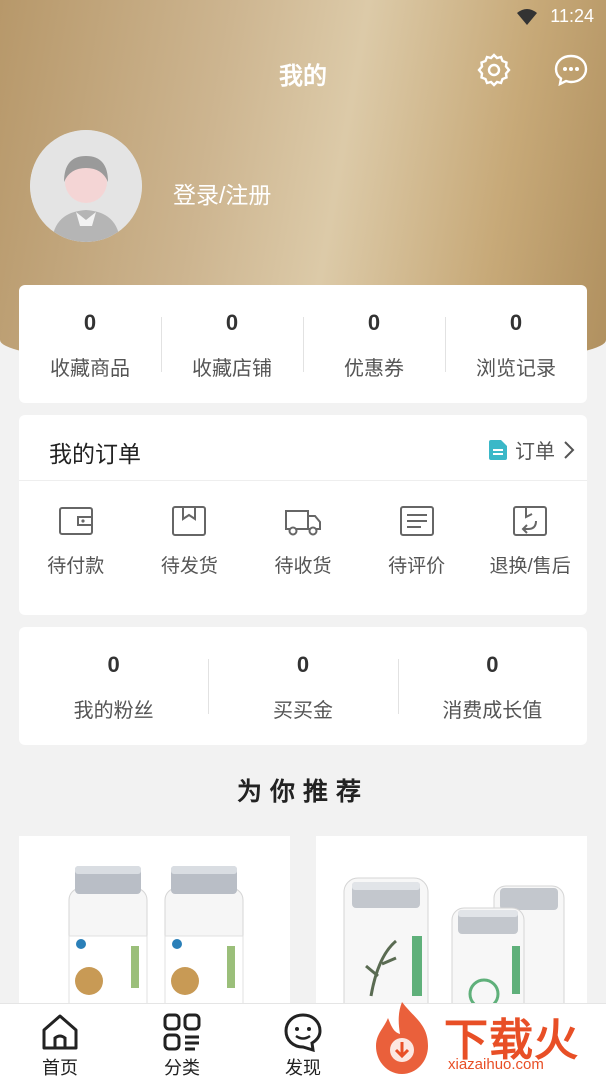 The image size is (606, 1080). I want to click on order-pending-shipment: 待发货, so click(190, 529).